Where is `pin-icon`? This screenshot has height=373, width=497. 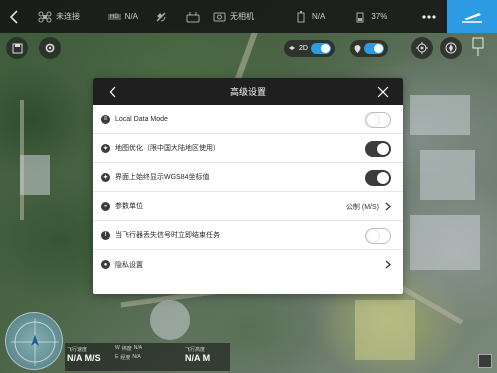 pin-icon is located at coordinates (357, 48).